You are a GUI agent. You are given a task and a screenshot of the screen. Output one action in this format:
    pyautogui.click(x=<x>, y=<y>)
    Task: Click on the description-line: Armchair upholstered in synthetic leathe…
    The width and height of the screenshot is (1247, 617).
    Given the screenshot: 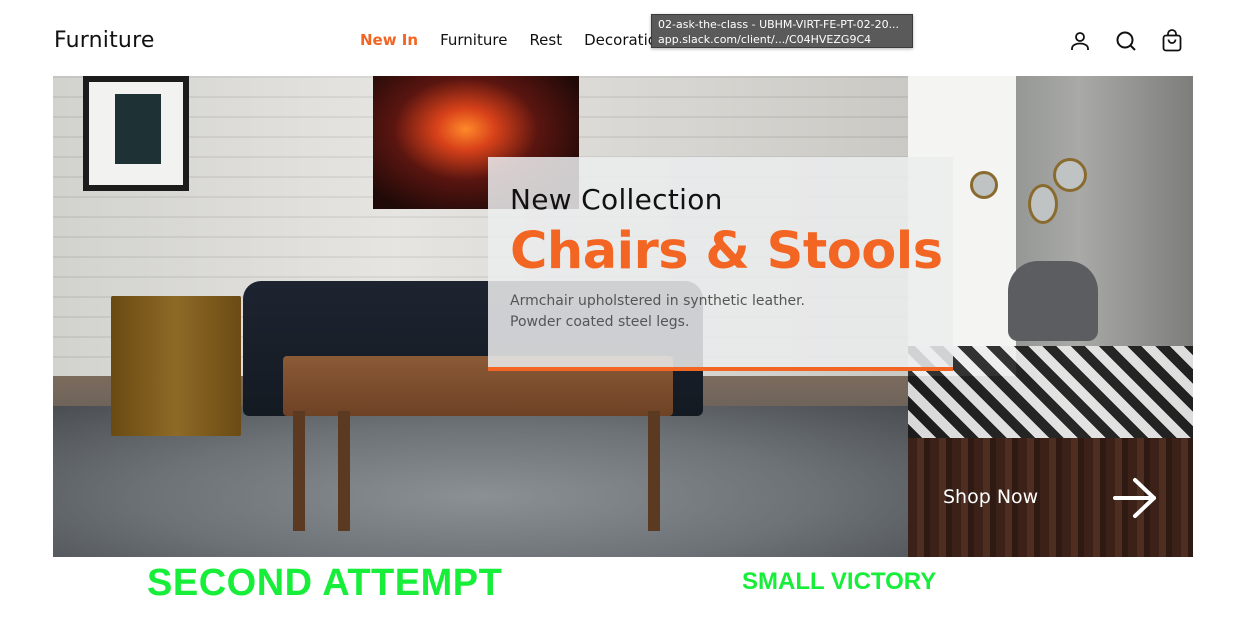 What is the action you would take?
    pyautogui.click(x=657, y=301)
    